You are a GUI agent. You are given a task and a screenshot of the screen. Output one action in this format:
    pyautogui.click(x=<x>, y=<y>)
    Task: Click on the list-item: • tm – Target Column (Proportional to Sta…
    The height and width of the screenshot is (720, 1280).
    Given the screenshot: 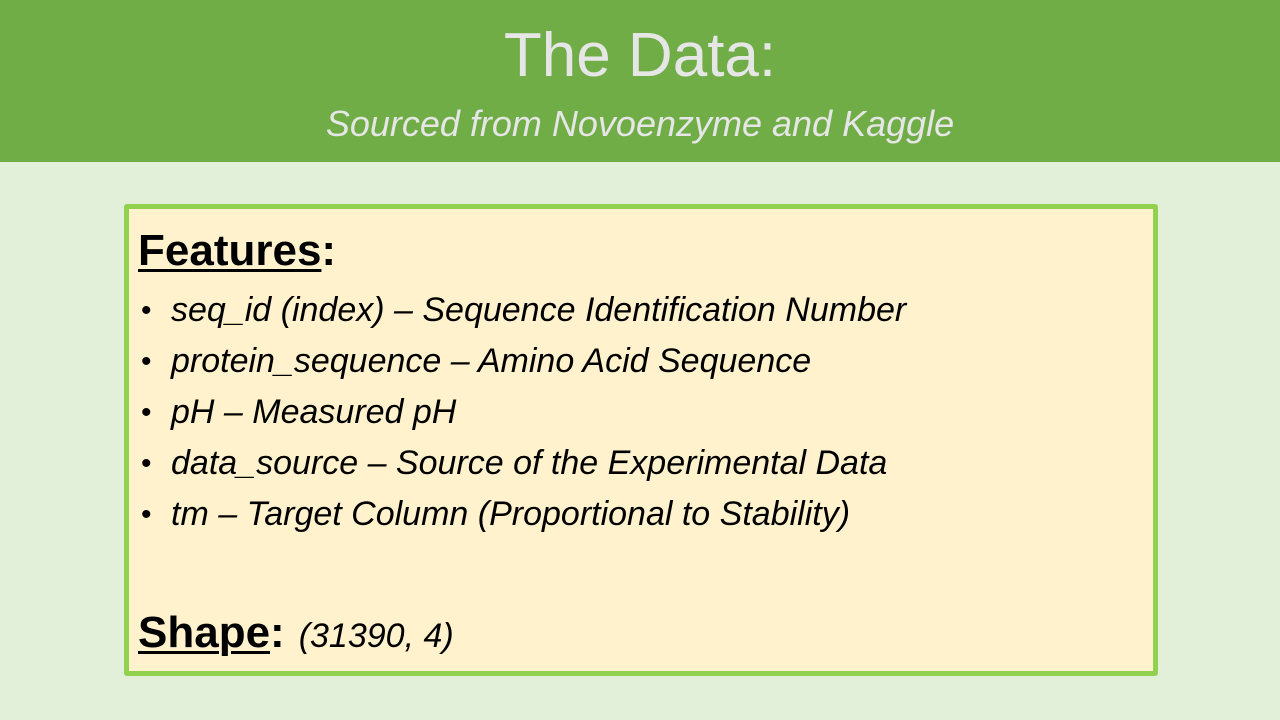 What is the action you would take?
    pyautogui.click(x=522, y=514)
    